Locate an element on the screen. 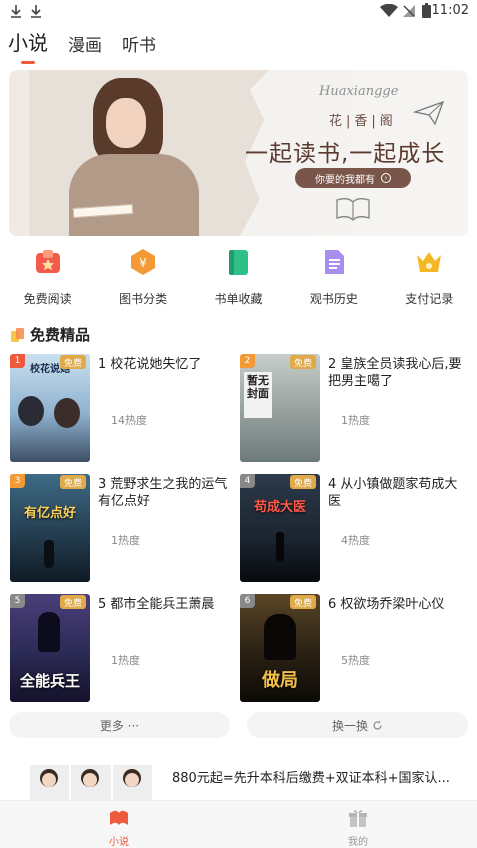  book-heat: 4热度 is located at coordinates (355, 540).